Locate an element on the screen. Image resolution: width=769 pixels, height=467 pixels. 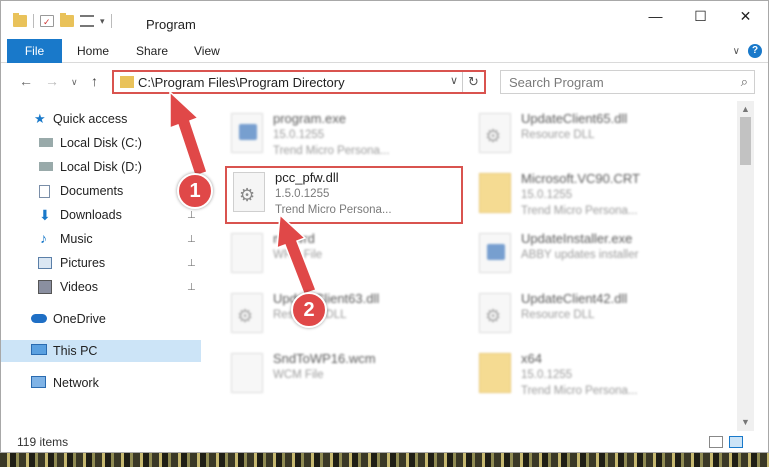
ribbon-right-controls: ∨ ? is located at coordinates (747, 51).